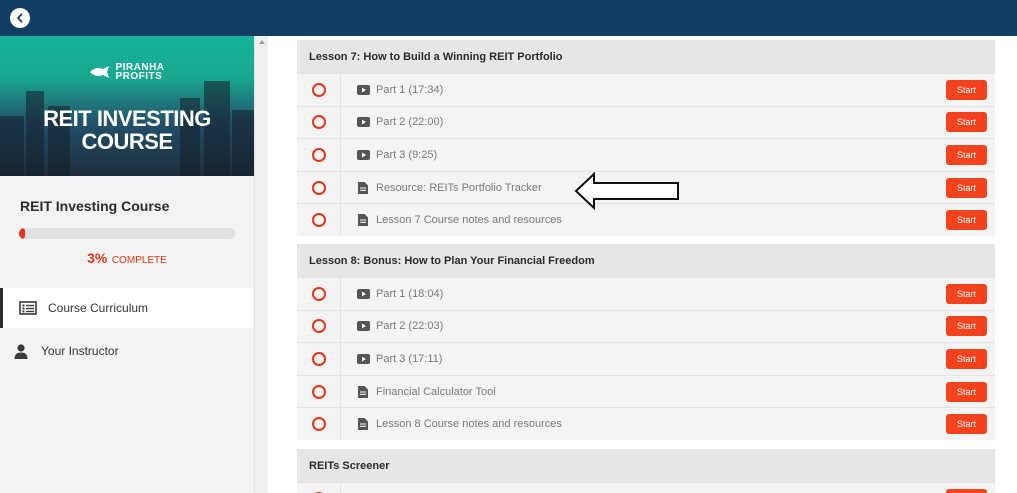  I want to click on lecture-row: Part 2 (22:00) Start, so click(646, 122).